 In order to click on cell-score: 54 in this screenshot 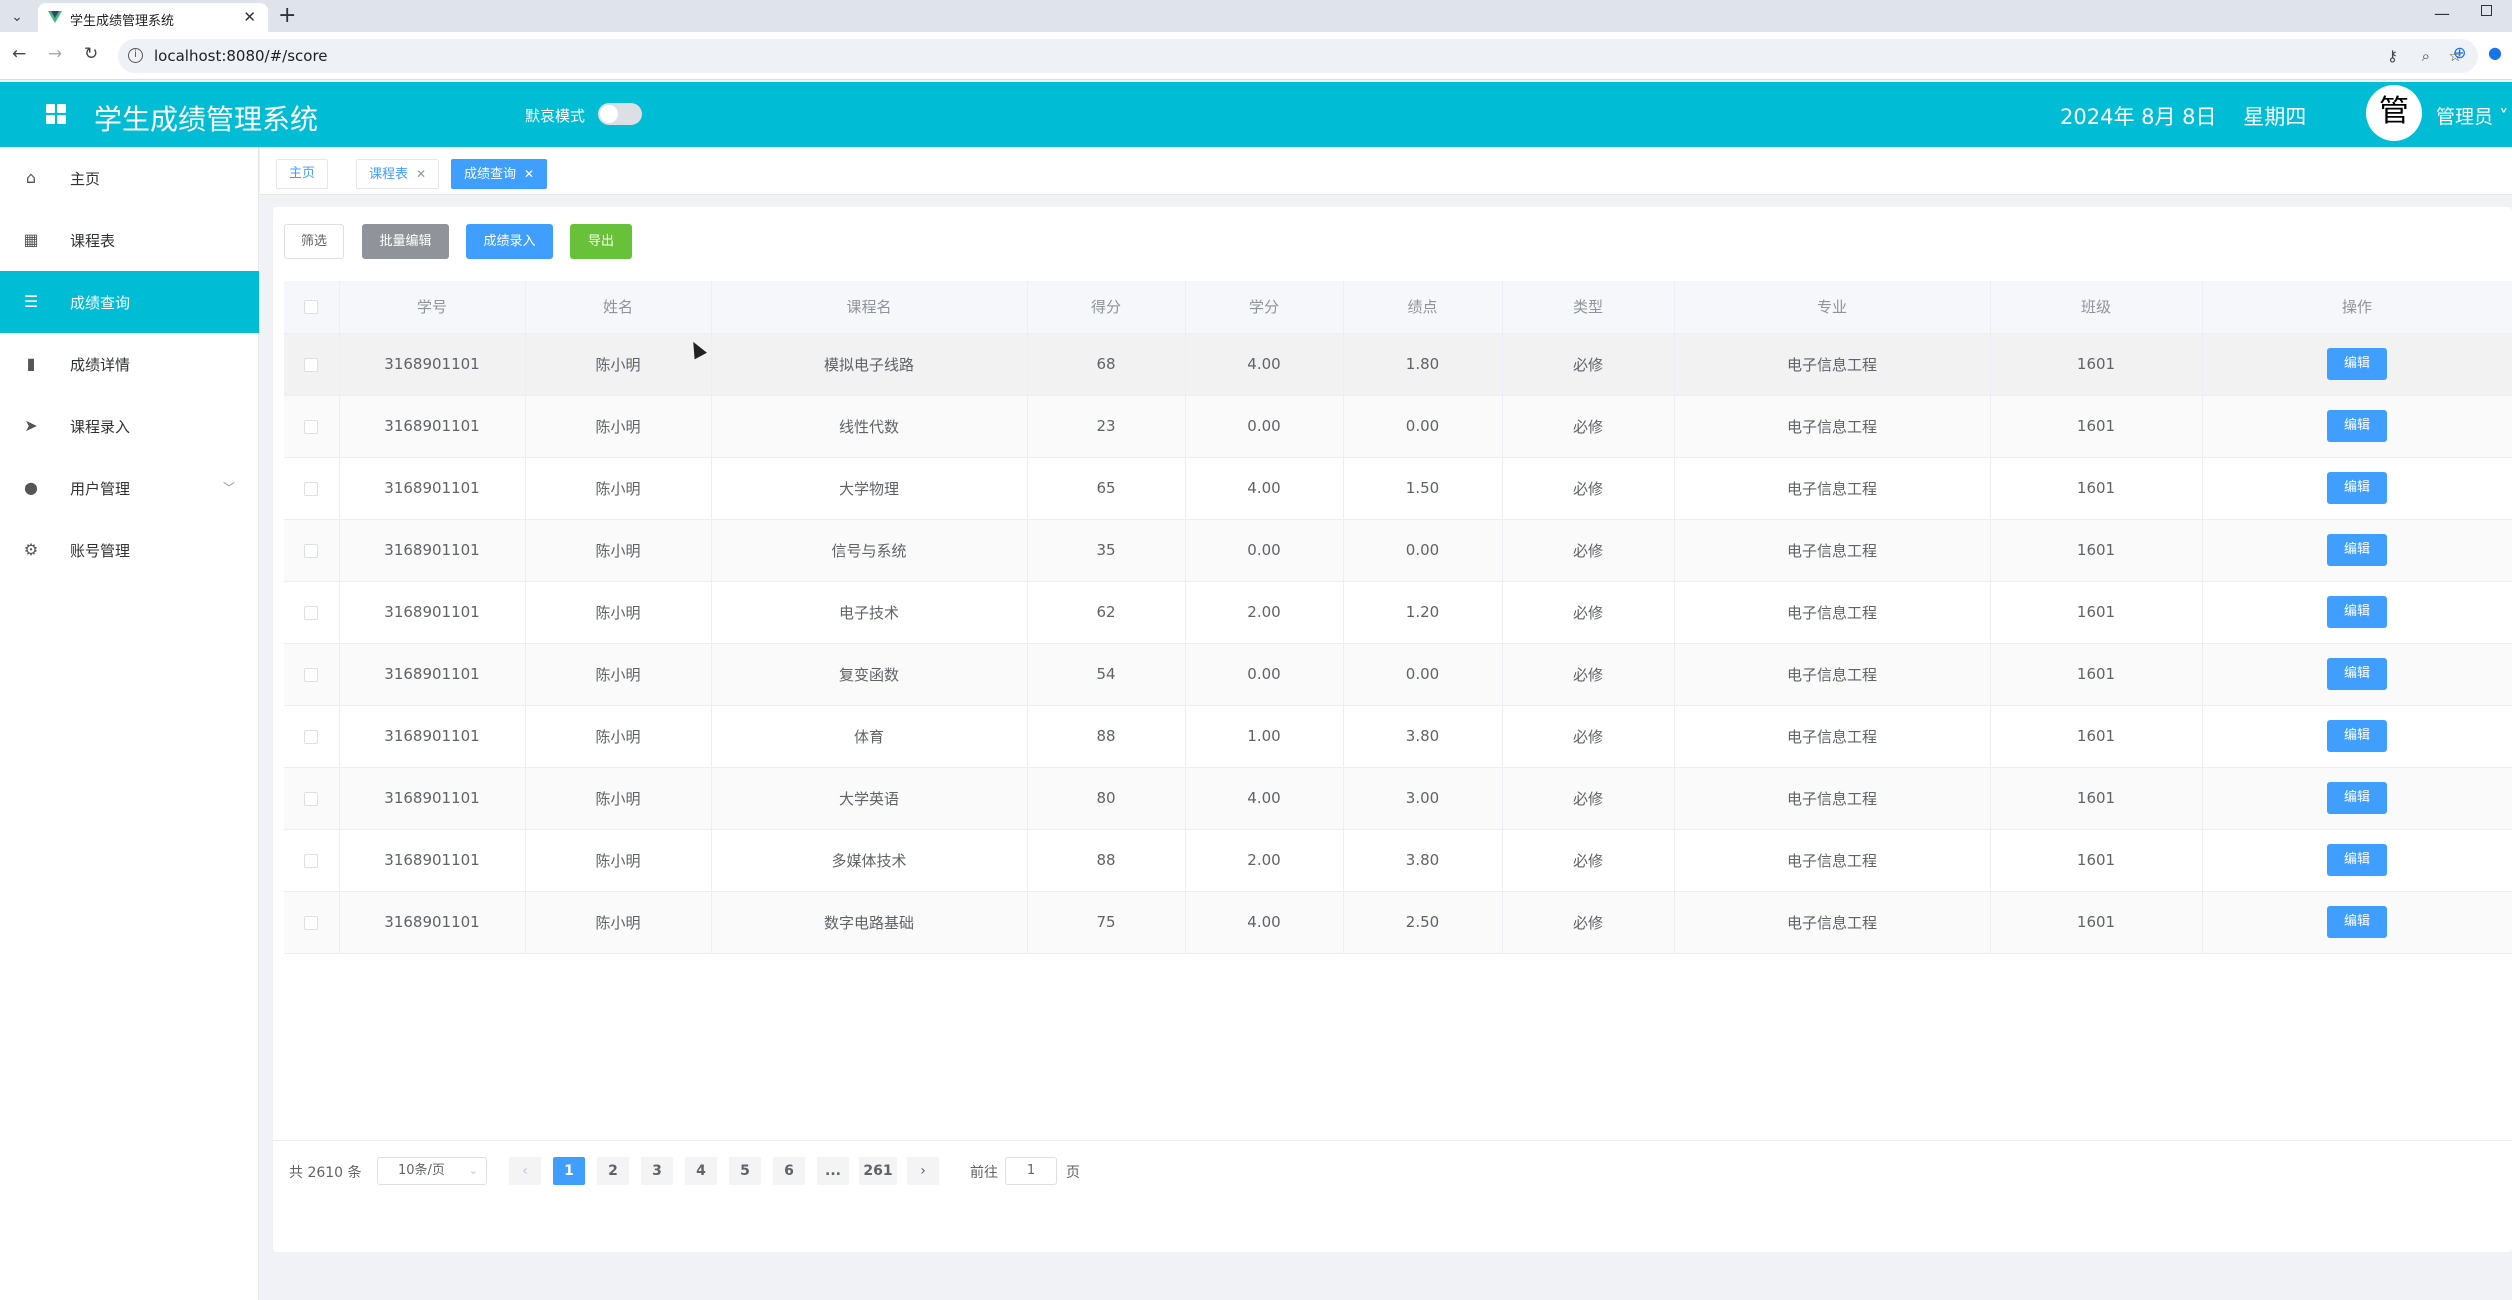, I will do `click(1106, 674)`.